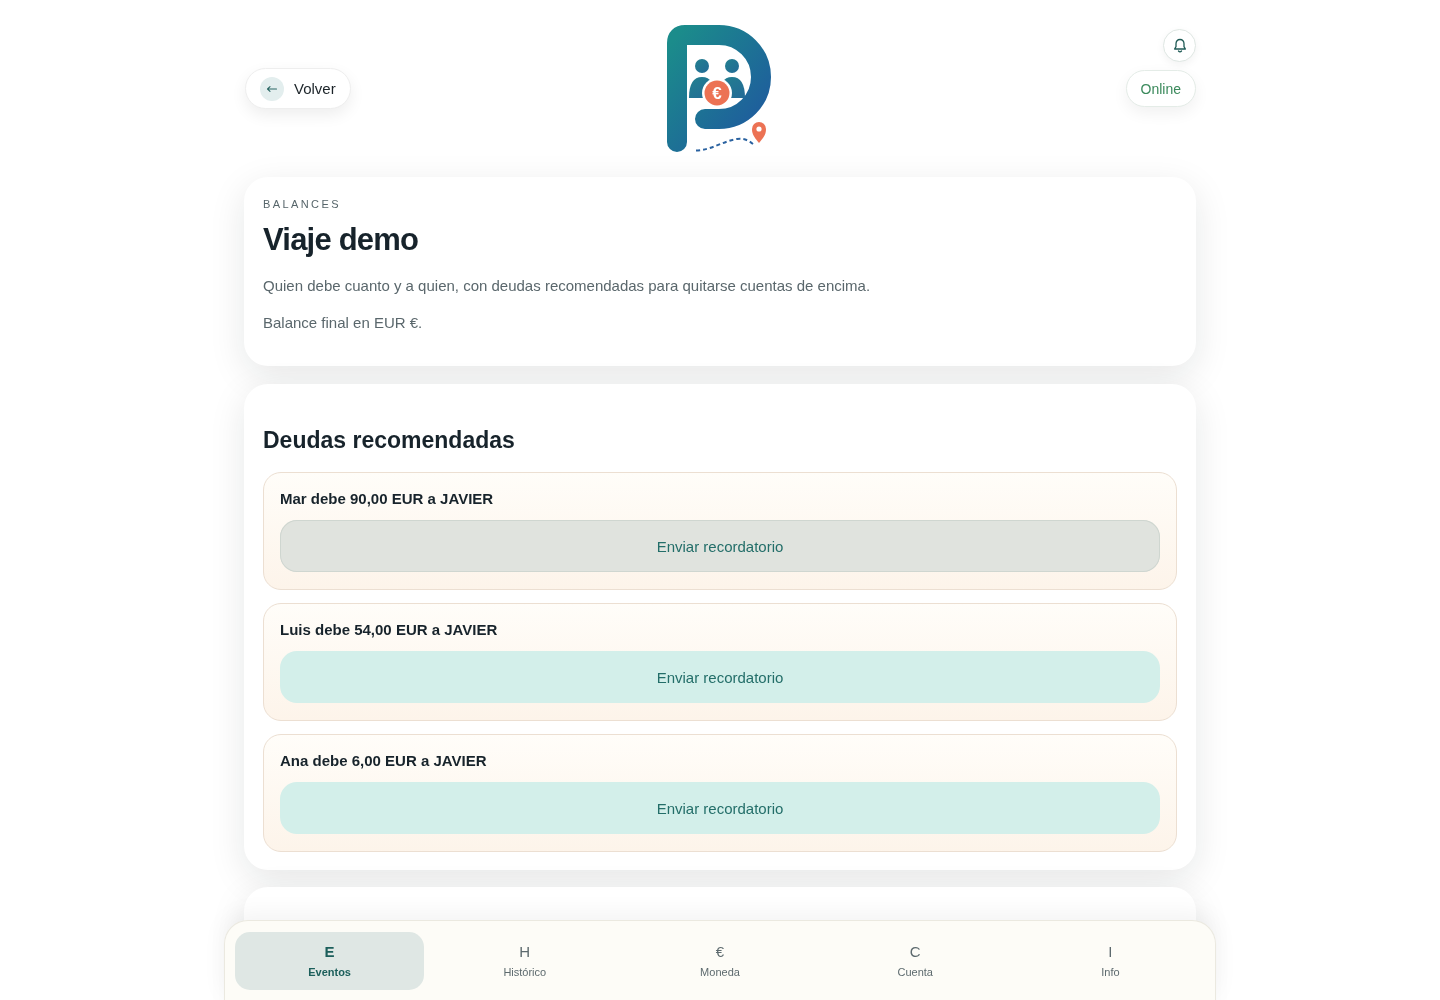  What do you see at coordinates (389, 630) in the screenshot?
I see `debt-text: Luis debe 54,00 EUR a JAVIER` at bounding box center [389, 630].